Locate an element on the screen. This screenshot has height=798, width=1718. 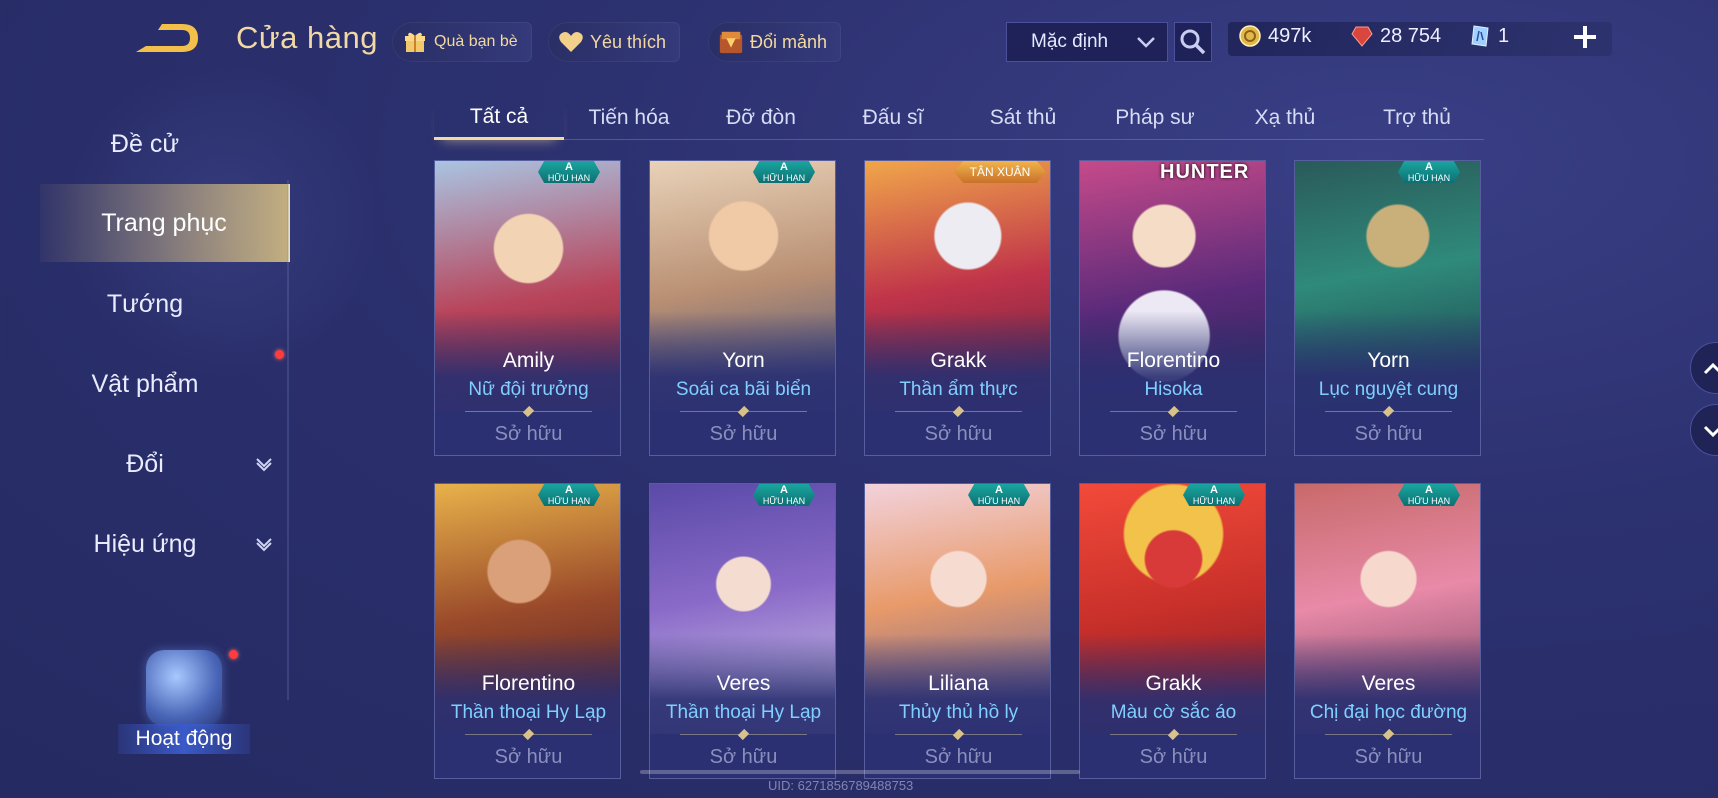
back-button is located at coordinates (168, 39).